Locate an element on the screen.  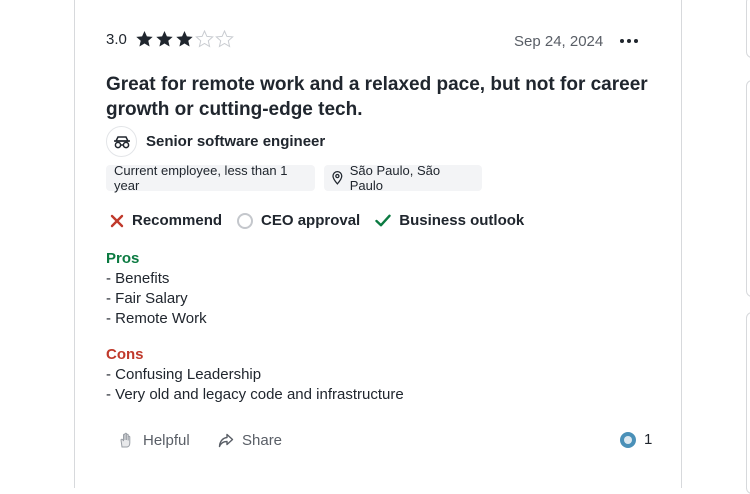
adjacent-card-top is located at coordinates (748, 29).